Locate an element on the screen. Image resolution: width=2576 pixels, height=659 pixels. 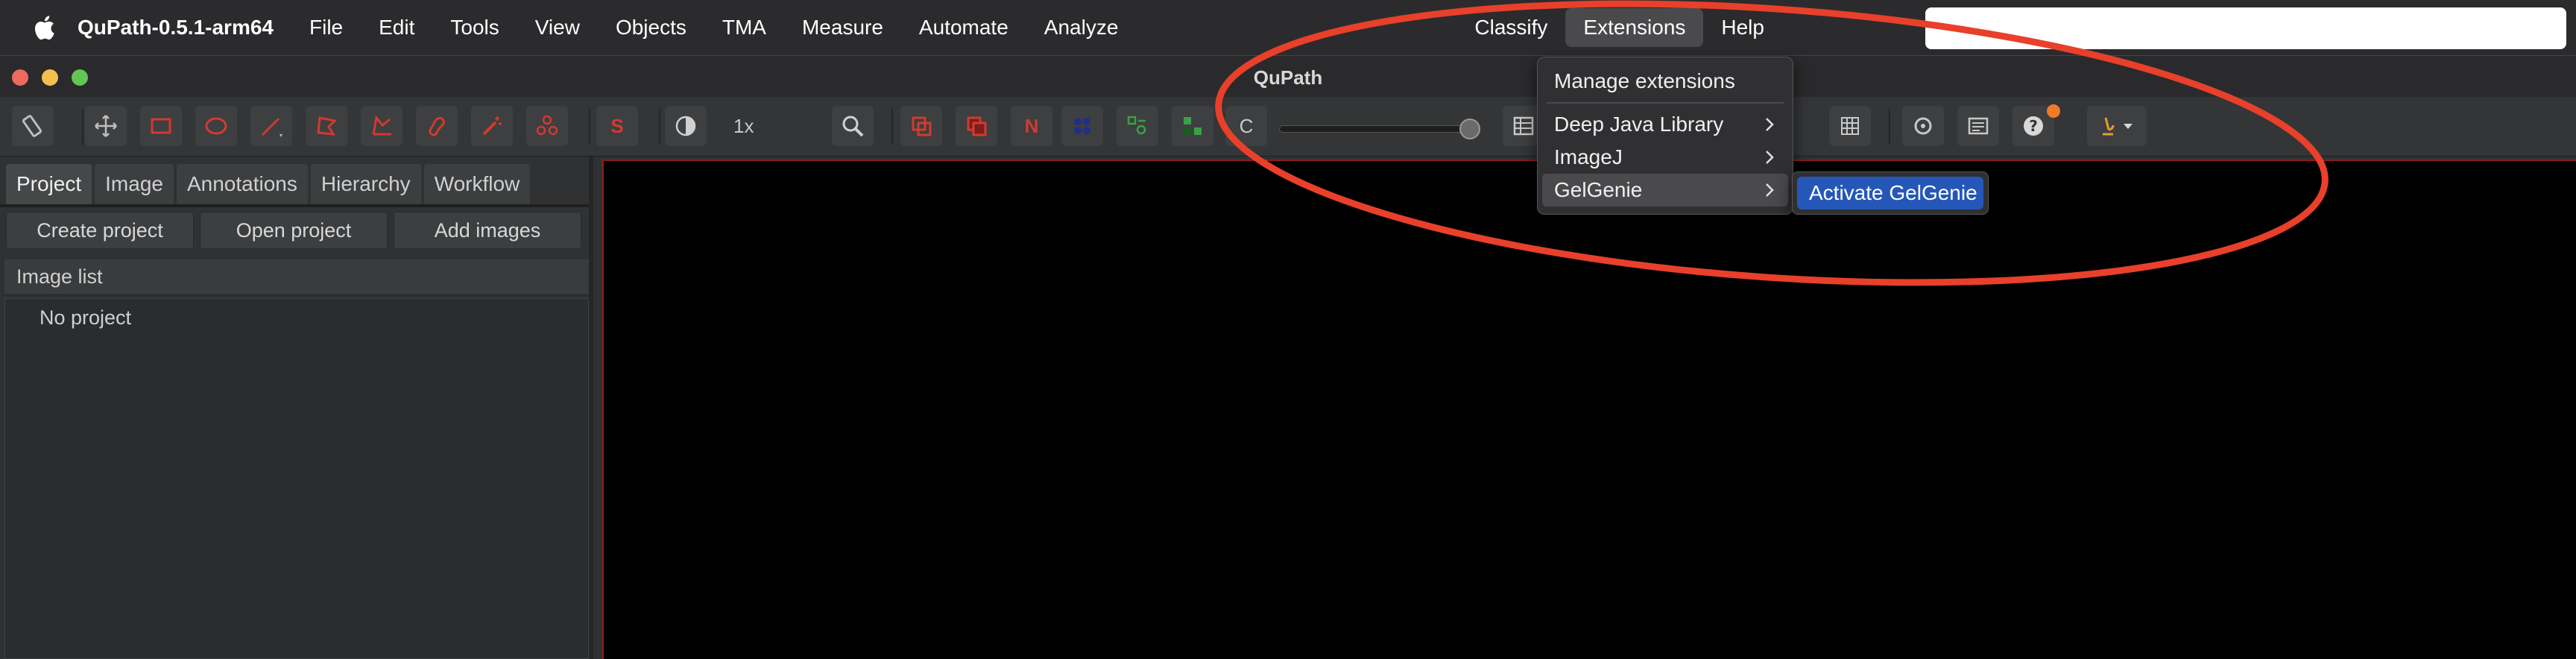
polyline-tool-button is located at coordinates (381, 126).